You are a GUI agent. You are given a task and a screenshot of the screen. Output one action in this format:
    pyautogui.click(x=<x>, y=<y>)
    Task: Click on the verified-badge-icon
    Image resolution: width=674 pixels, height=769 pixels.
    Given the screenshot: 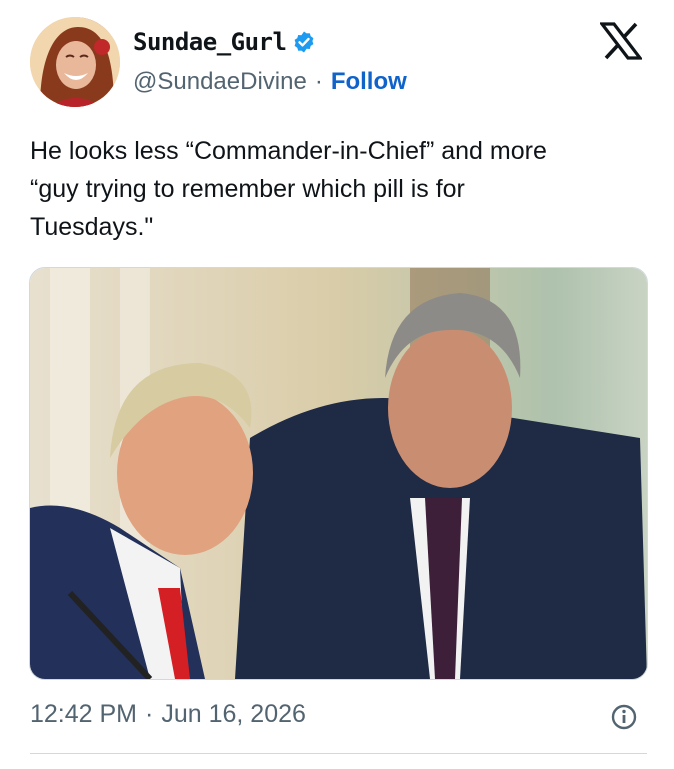 What is the action you would take?
    pyautogui.click(x=304, y=42)
    